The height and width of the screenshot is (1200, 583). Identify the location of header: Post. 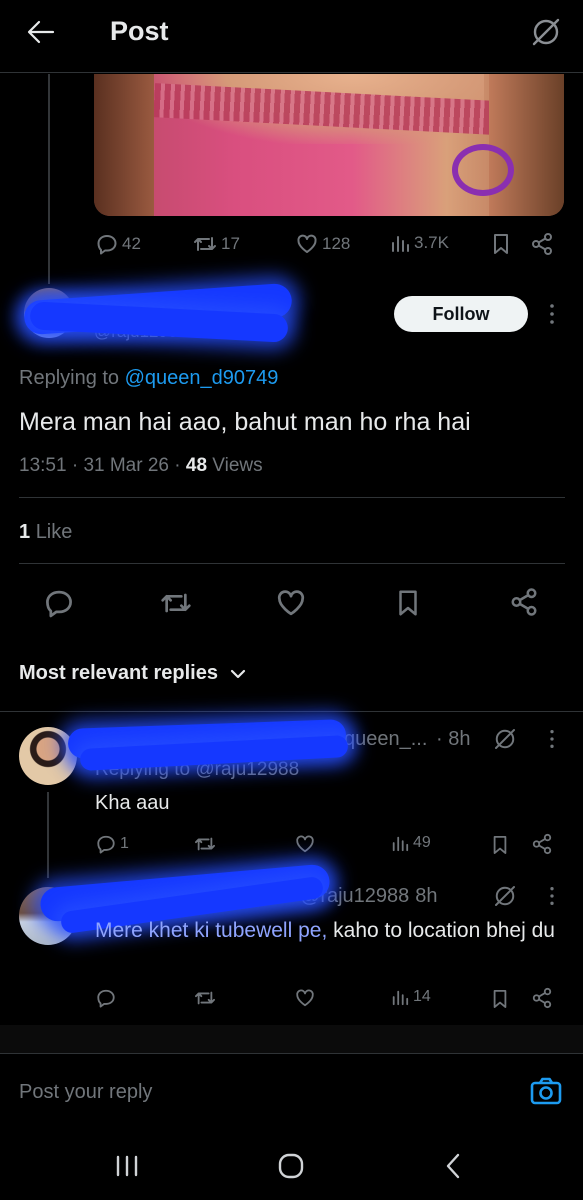
(291, 36).